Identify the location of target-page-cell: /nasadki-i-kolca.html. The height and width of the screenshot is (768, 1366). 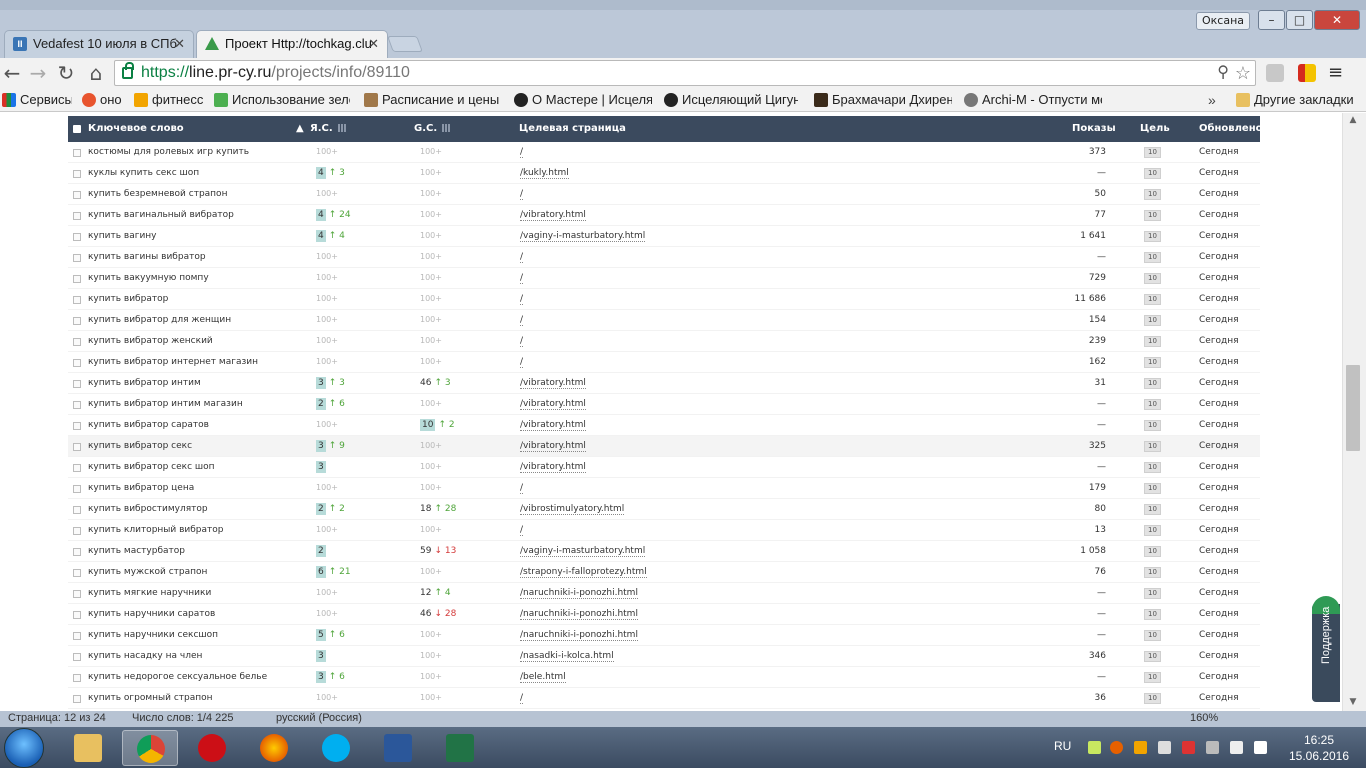
(567, 656).